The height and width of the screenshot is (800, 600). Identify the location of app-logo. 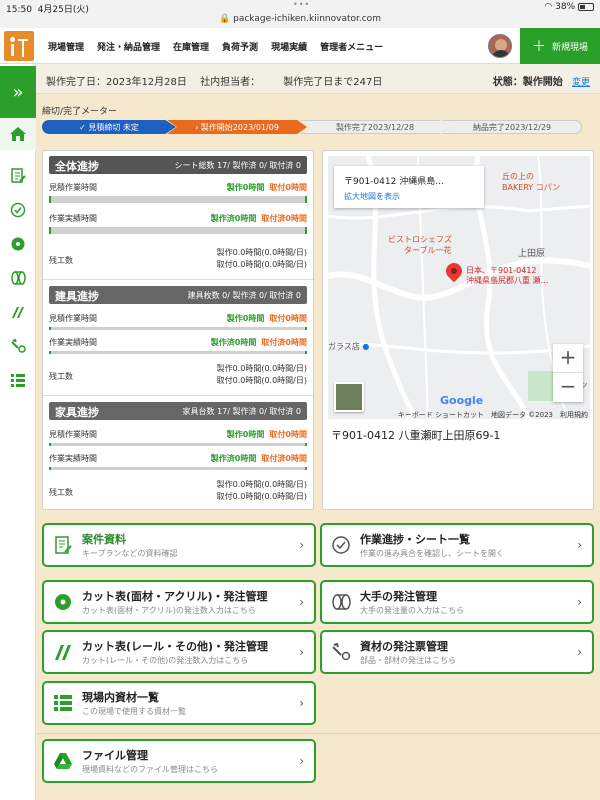
(19, 46).